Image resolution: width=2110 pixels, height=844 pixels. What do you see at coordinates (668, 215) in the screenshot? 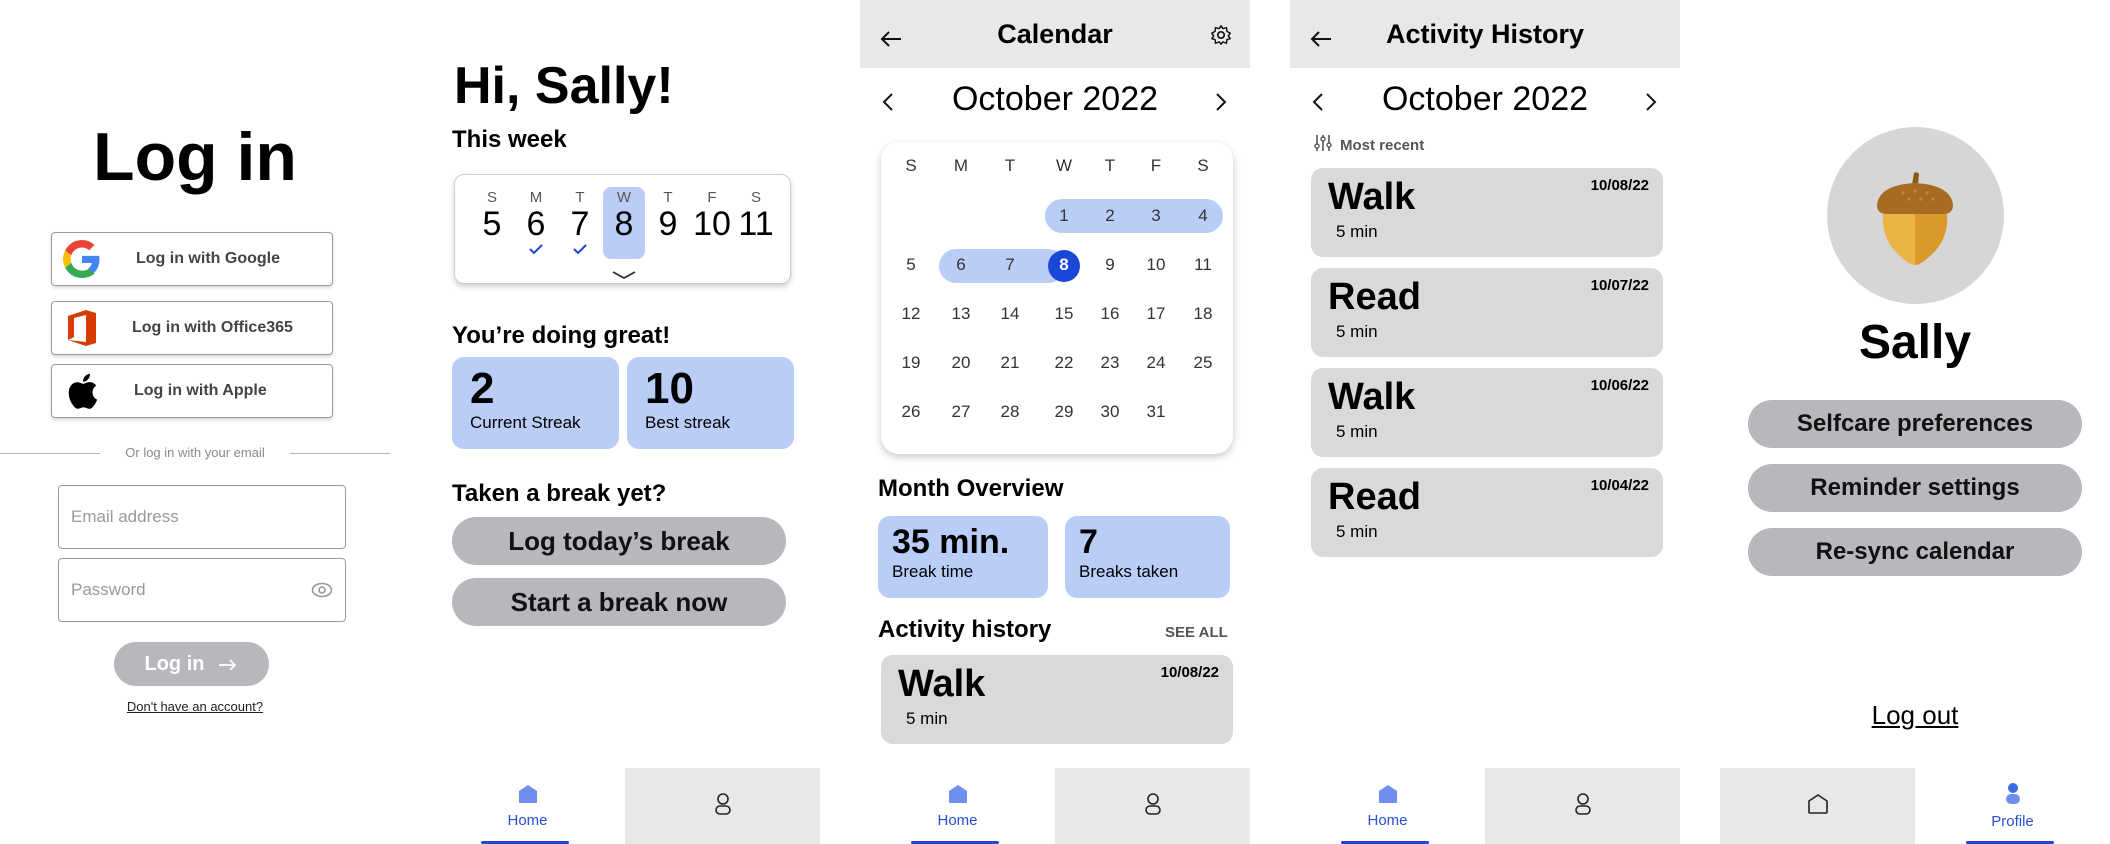
I see `week-day: T9` at bounding box center [668, 215].